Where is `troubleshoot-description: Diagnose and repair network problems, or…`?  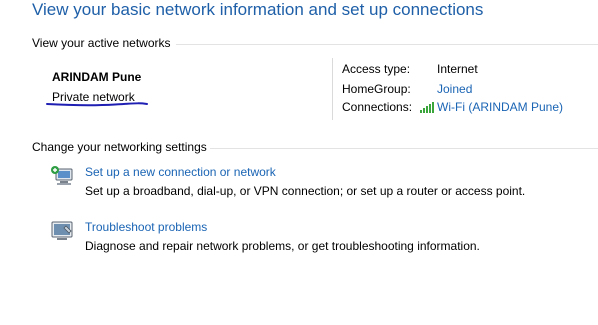 troubleshoot-description: Diagnose and repair network problems, or… is located at coordinates (282, 246).